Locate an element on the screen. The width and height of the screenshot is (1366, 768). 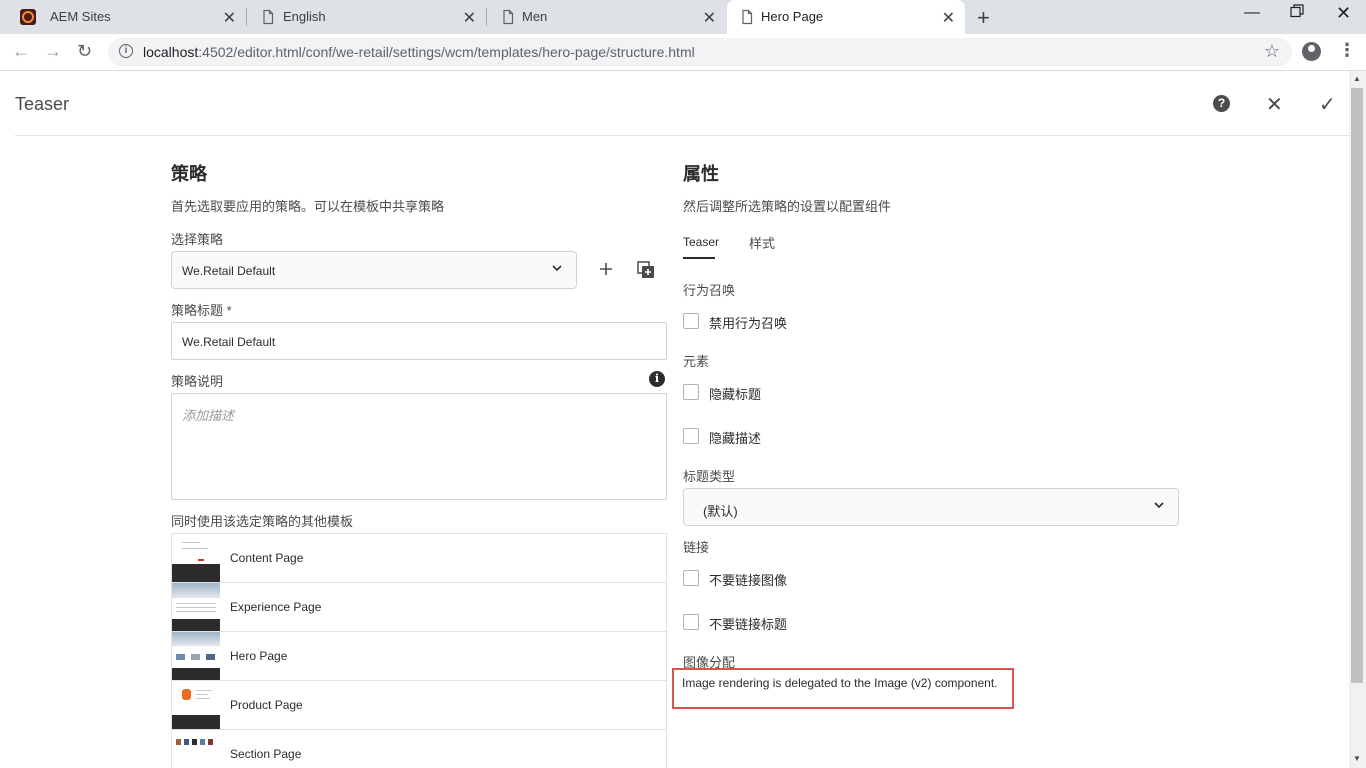
browser-tab-men: Men ✕ is located at coordinates (607, 17).